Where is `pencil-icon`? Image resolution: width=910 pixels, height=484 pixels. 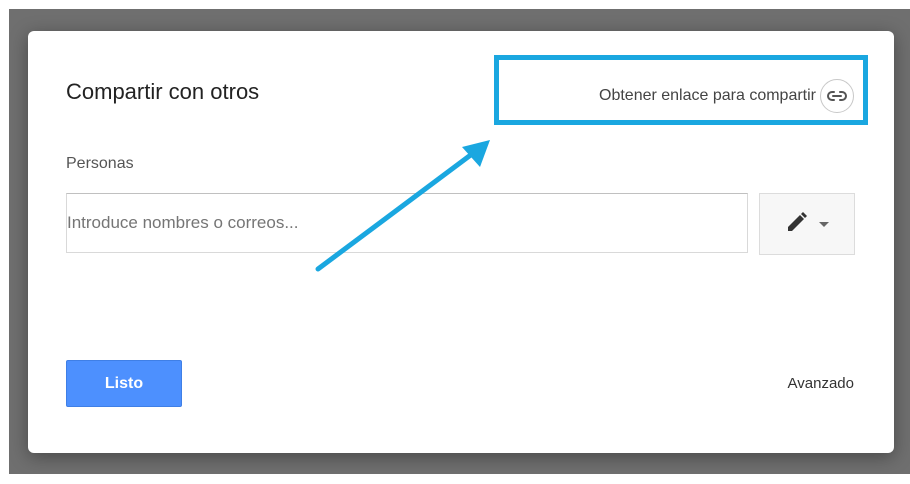 pencil-icon is located at coordinates (797, 224).